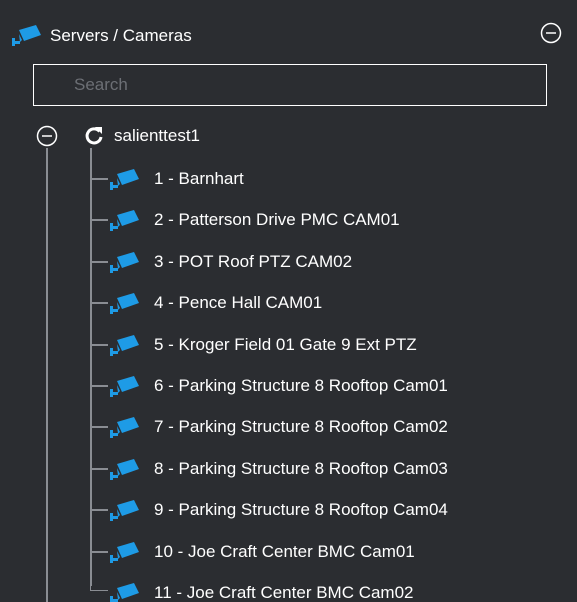 The height and width of the screenshot is (602, 577). What do you see at coordinates (301, 426) in the screenshot?
I see `camera-label: 7 - Parking Structure 8 Rooftop Cam02` at bounding box center [301, 426].